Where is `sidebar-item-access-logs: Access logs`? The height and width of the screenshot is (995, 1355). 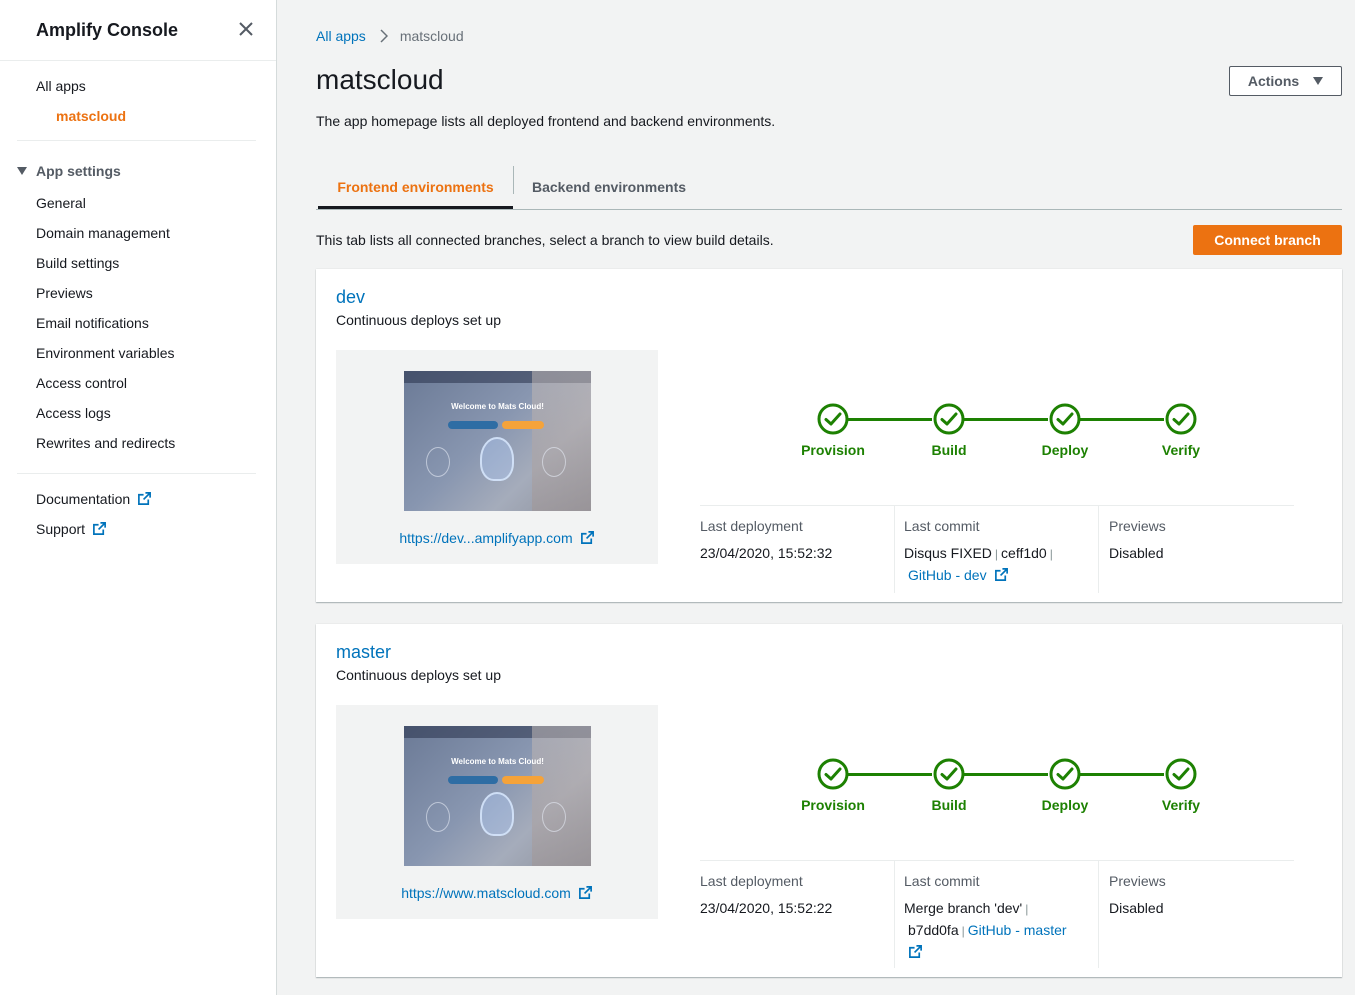
sidebar-item-access-logs: Access logs is located at coordinates (73, 413).